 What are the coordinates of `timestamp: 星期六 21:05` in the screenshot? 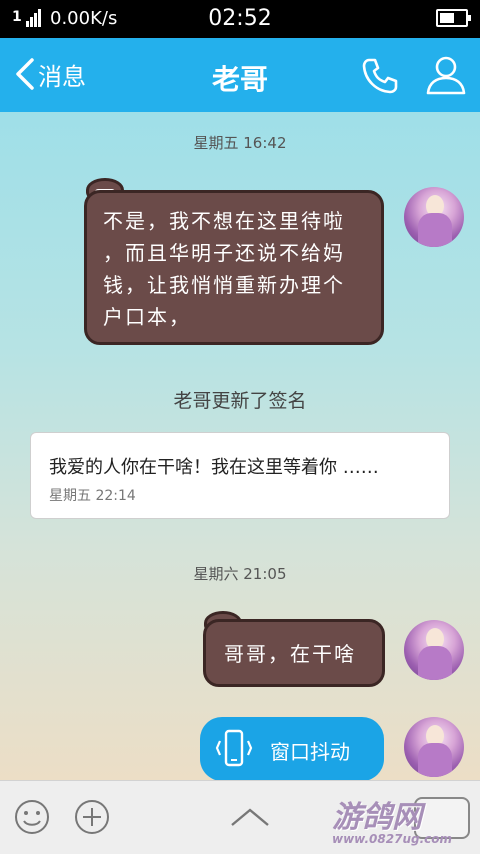 It's located at (240, 574).